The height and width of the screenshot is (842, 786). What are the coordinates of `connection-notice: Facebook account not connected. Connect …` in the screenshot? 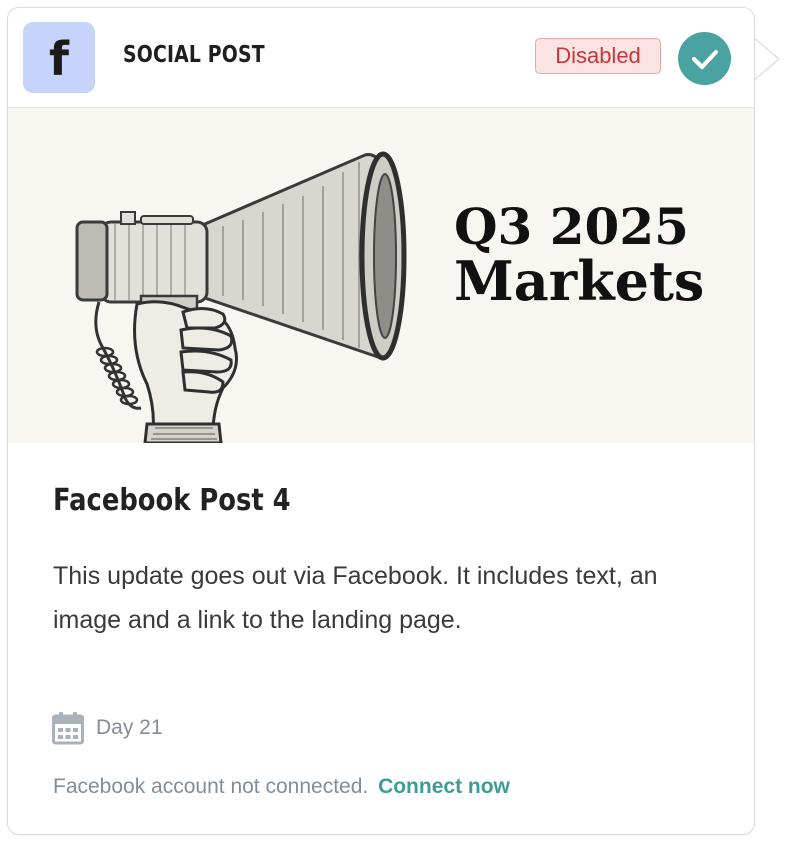 It's located at (281, 787).